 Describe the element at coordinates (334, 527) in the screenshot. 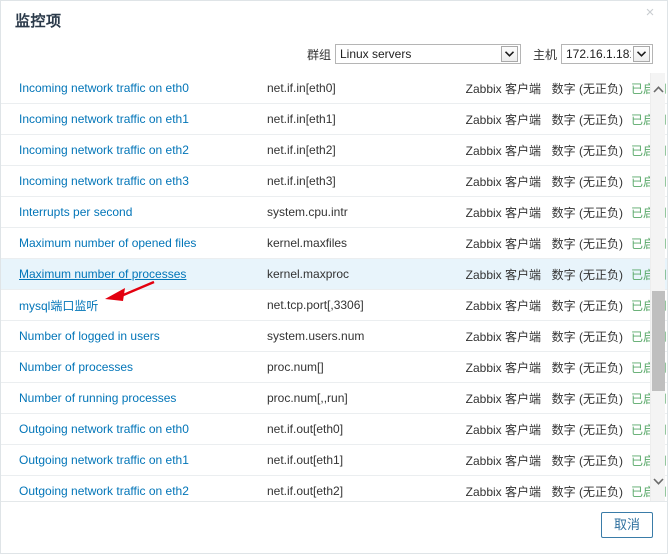

I see `dialog-footer: 取消` at that location.